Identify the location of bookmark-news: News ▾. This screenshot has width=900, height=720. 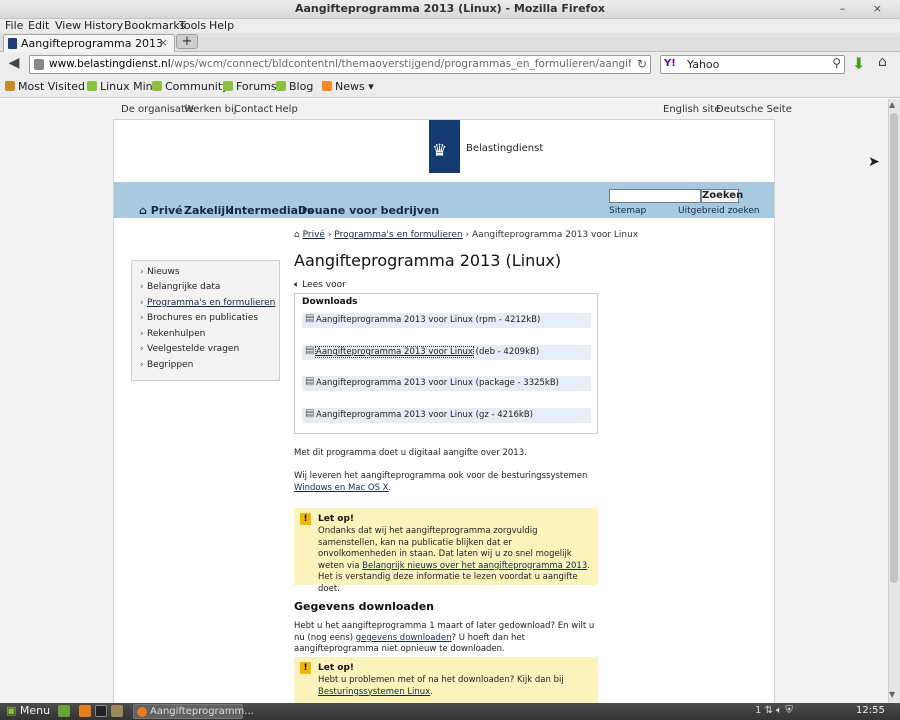
(348, 86).